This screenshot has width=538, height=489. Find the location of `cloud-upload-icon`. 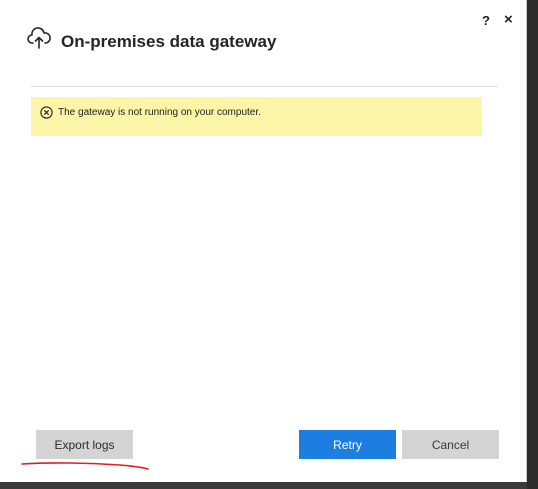

cloud-upload-icon is located at coordinates (39, 38).